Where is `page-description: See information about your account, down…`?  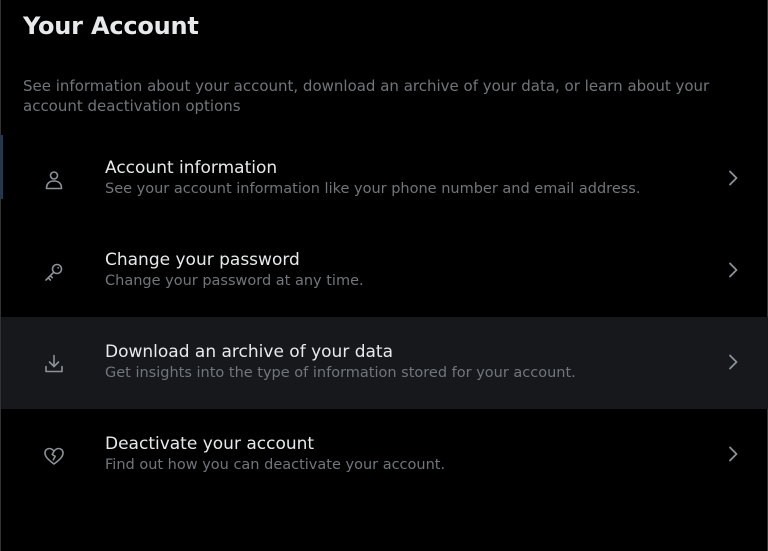 page-description: See information about your account, down… is located at coordinates (366, 96).